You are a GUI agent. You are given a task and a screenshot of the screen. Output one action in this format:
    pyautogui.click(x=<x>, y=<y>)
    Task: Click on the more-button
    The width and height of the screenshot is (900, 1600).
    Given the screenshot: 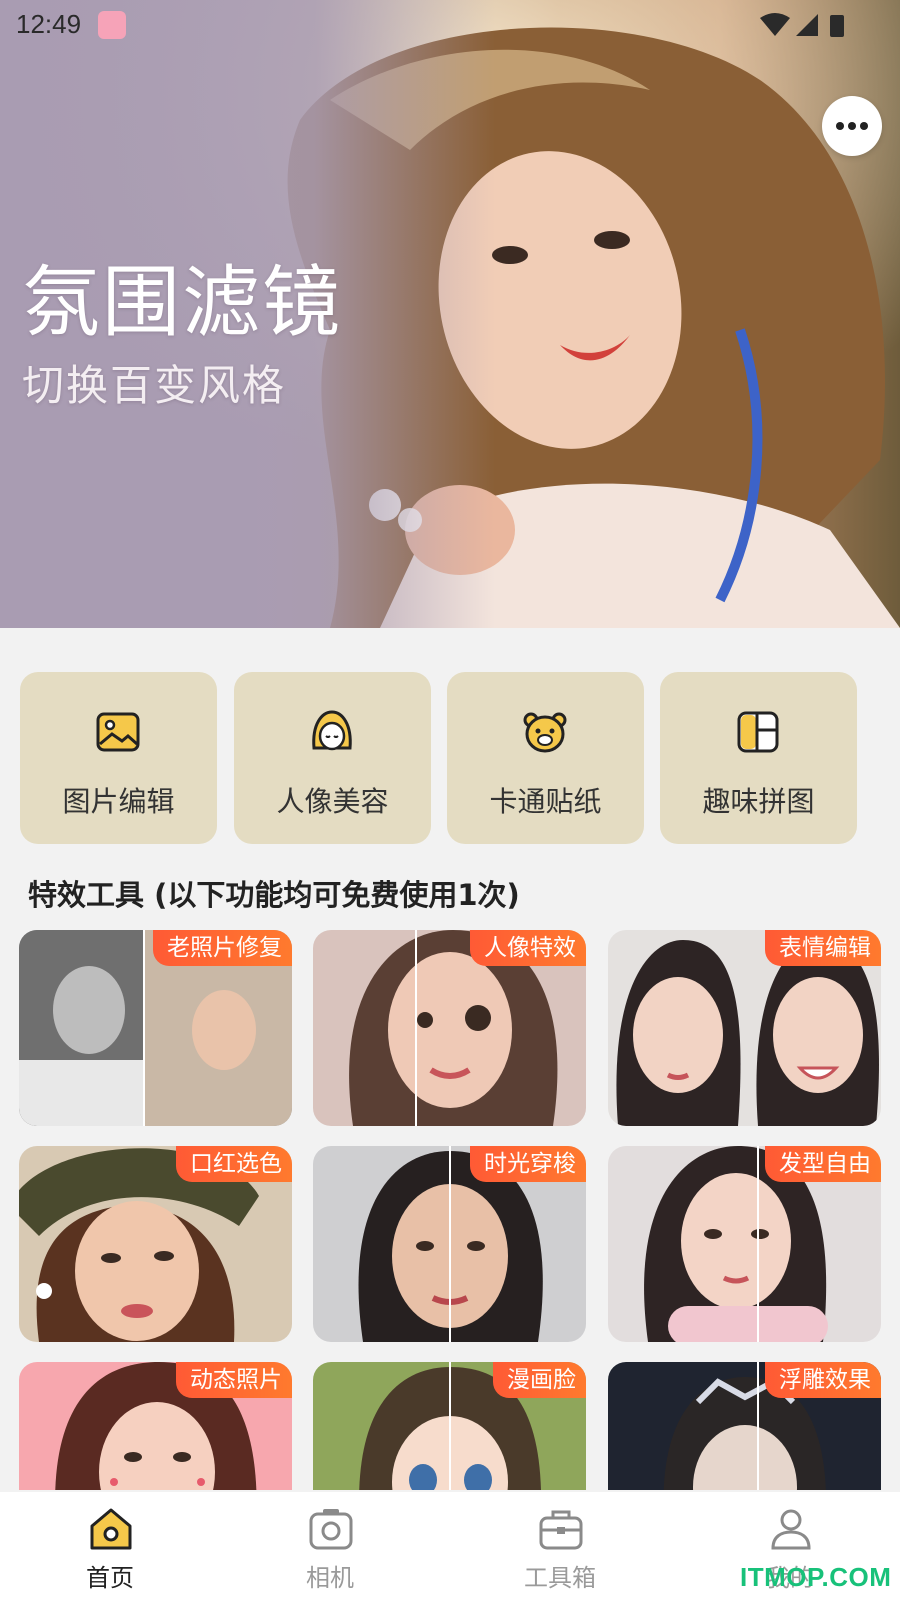 What is the action you would take?
    pyautogui.click(x=852, y=126)
    